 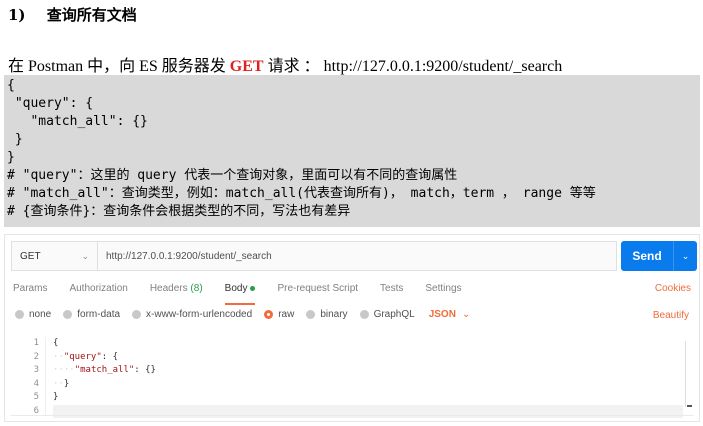 I want to click on send-label: Send, so click(x=647, y=256).